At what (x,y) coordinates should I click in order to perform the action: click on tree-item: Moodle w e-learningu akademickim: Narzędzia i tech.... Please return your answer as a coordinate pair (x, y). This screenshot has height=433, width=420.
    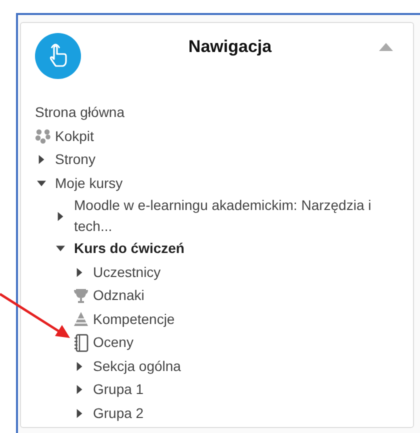
    Looking at the image, I should click on (236, 216).